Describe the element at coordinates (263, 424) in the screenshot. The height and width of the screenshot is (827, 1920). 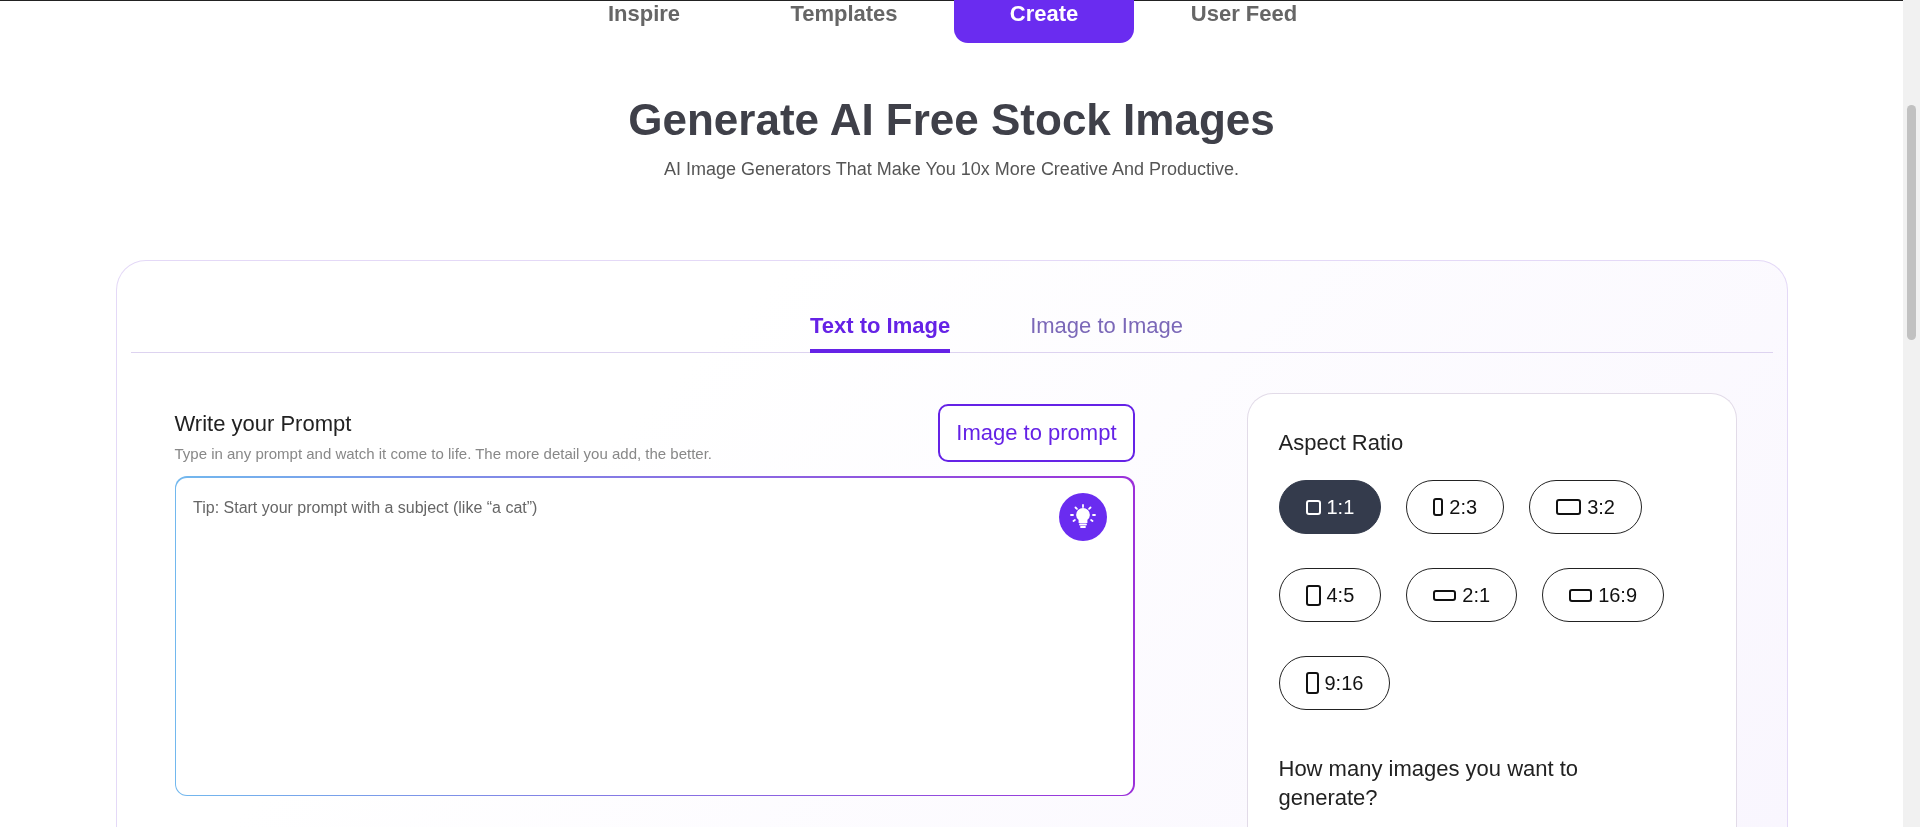
I see `prompt-label: Write your Prompt` at that location.